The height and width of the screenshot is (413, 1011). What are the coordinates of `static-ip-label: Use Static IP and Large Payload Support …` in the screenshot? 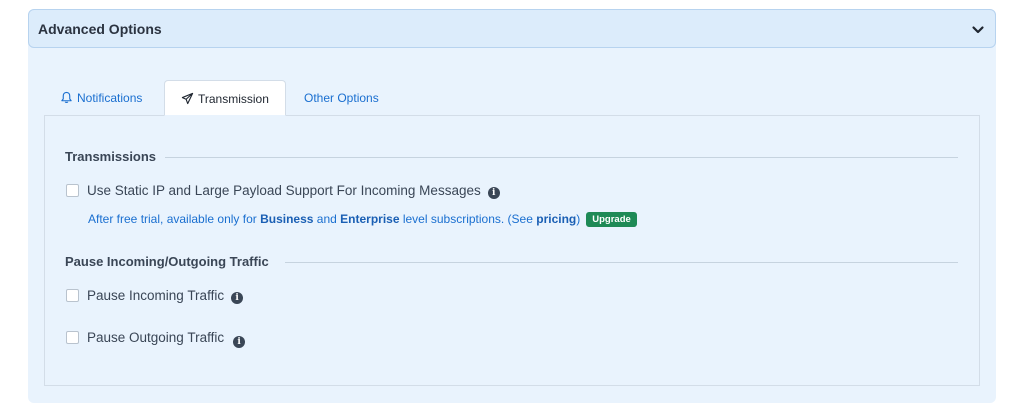 It's located at (284, 190).